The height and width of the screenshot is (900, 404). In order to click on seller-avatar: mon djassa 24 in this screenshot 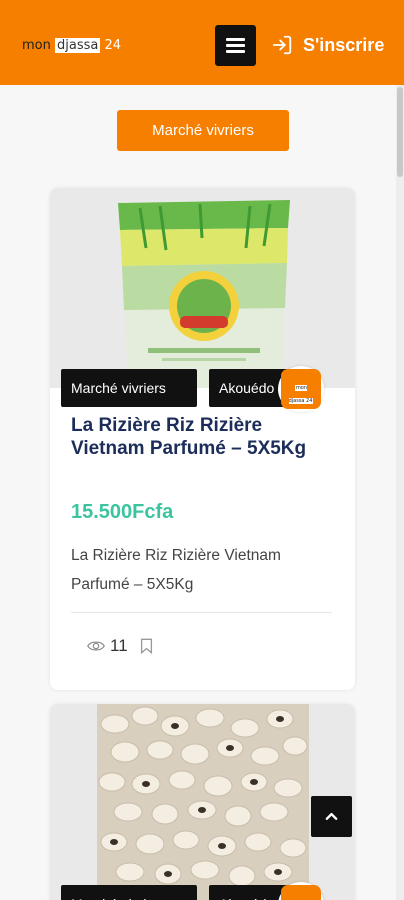, I will do `click(301, 389)`.